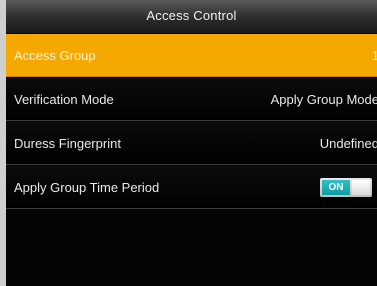 This screenshot has height=286, width=377. I want to click on menu-item-value: Apply Group Mode, so click(323, 99).